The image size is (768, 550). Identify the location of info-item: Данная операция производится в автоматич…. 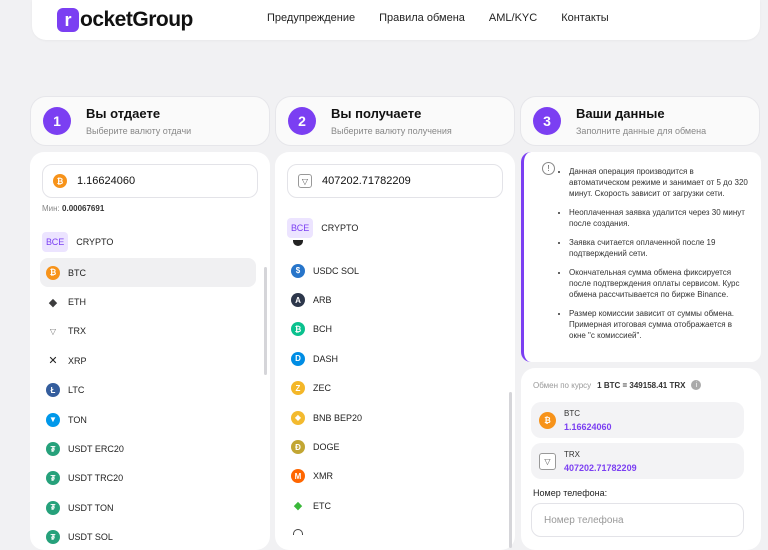
(659, 182).